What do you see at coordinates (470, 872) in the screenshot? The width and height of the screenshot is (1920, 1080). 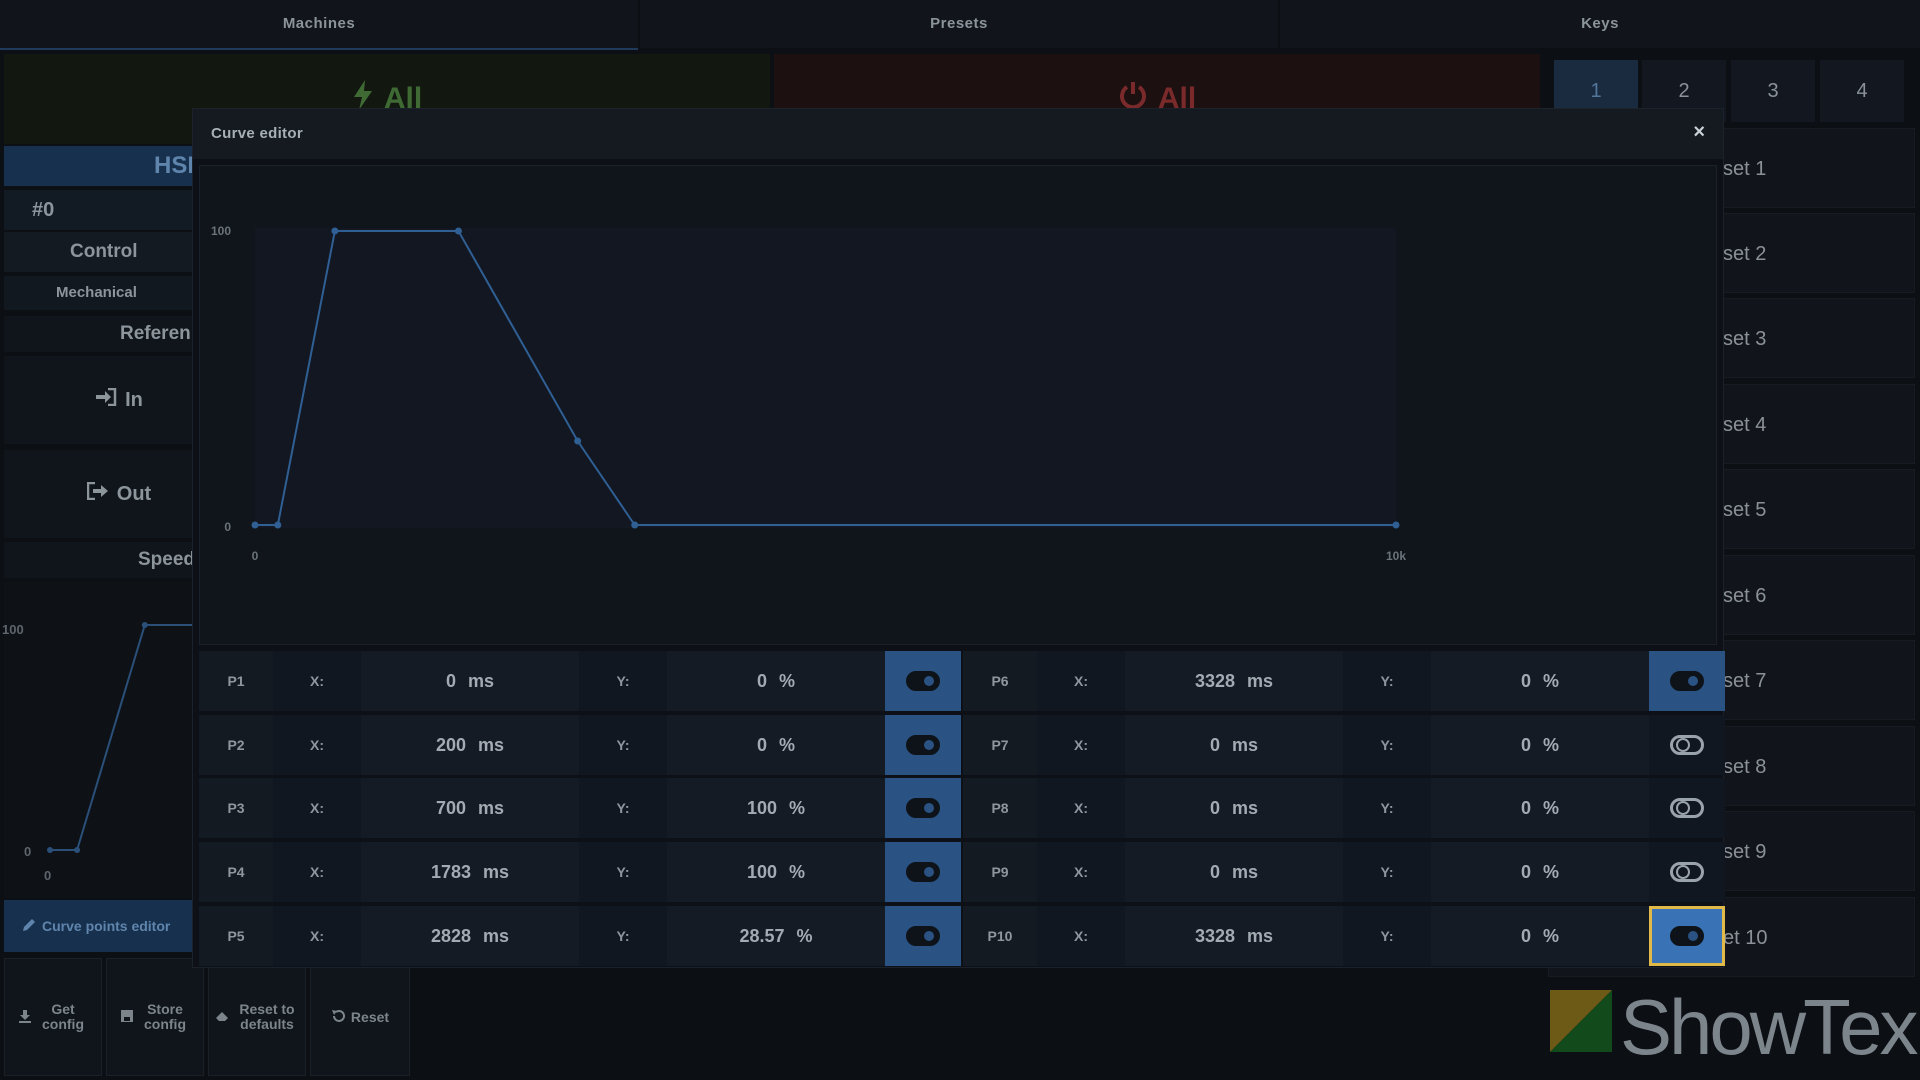 I see `x-value-field: 1783 ms` at bounding box center [470, 872].